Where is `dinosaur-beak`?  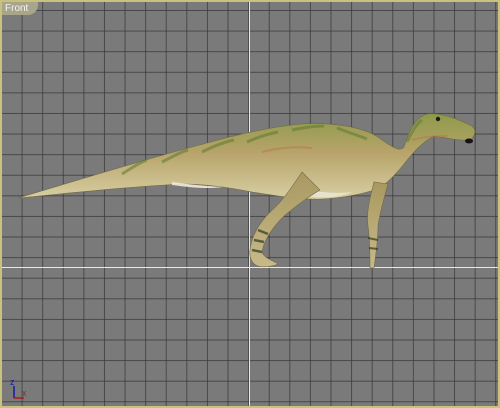
dinosaur-beak is located at coordinates (469, 141).